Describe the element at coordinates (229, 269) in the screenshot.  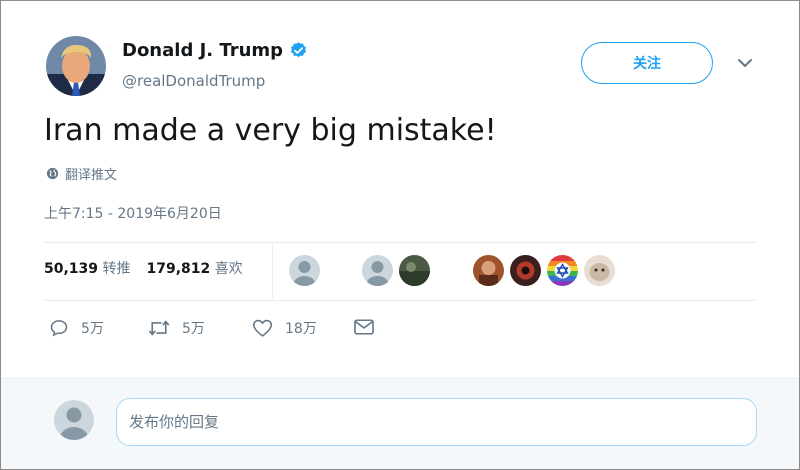
I see `likes-label: 喜欢` at that location.